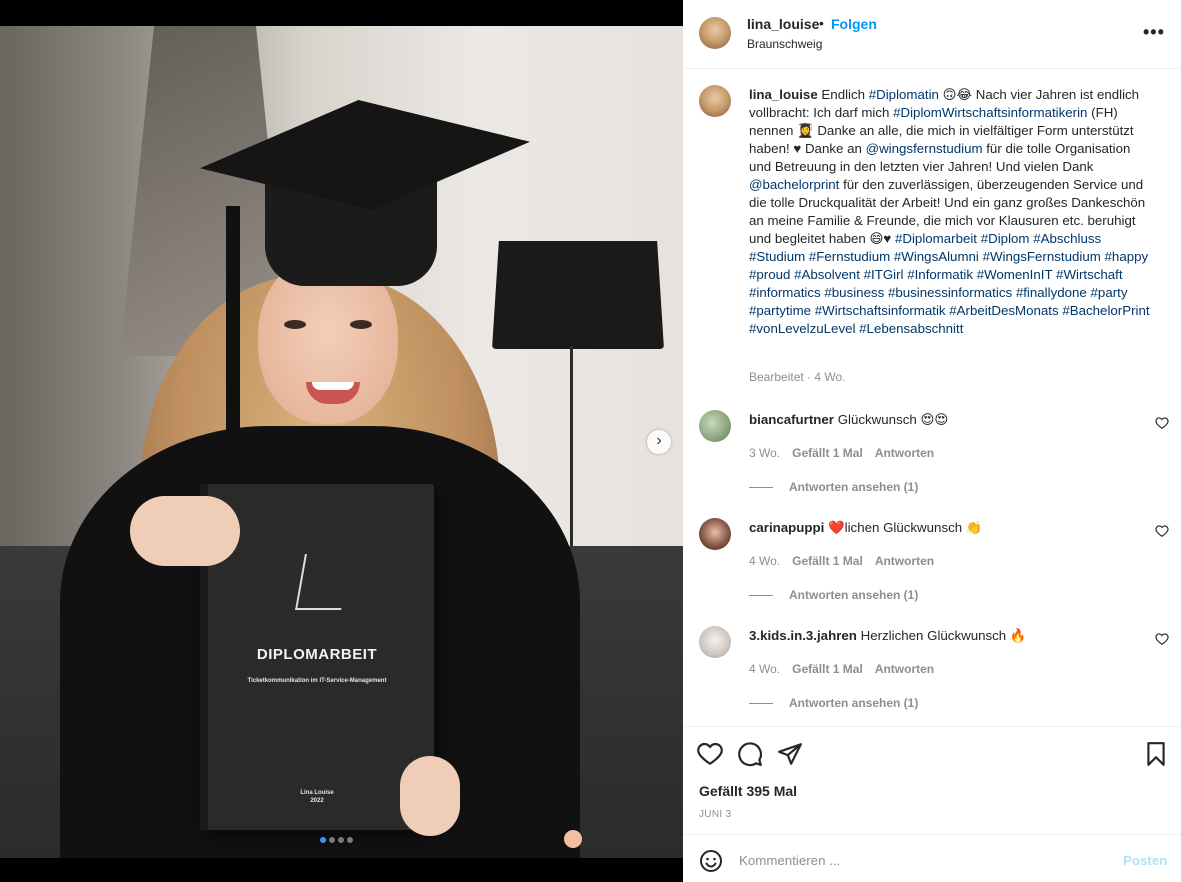  I want to click on mention-link: @wingsfernstudium, so click(924, 148).